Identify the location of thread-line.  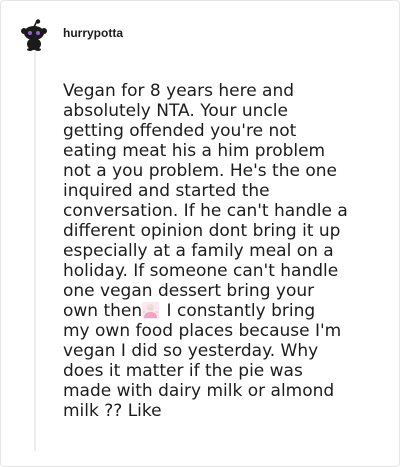
(35, 251).